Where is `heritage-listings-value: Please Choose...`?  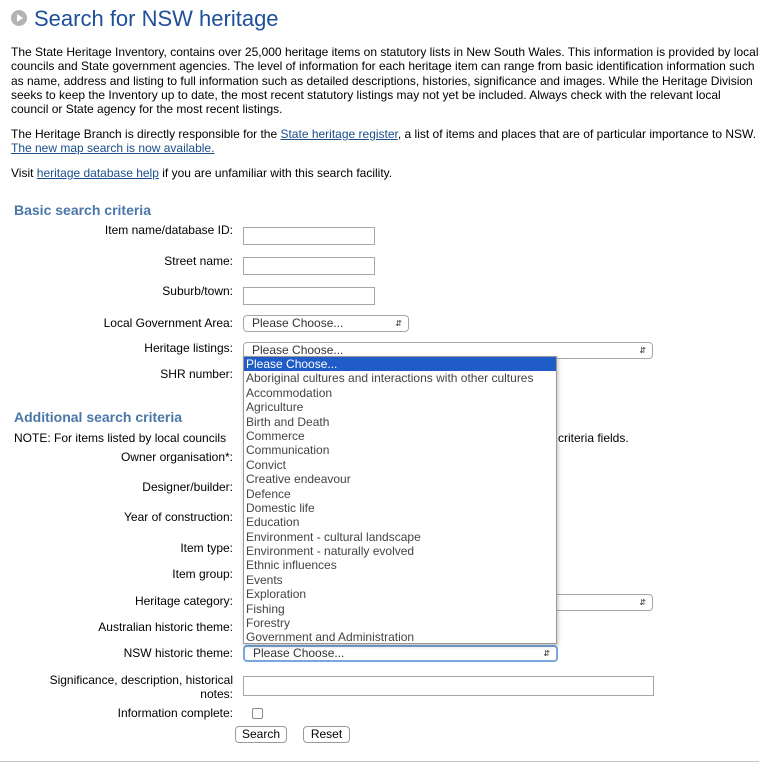 heritage-listings-value: Please Choose... is located at coordinates (298, 350).